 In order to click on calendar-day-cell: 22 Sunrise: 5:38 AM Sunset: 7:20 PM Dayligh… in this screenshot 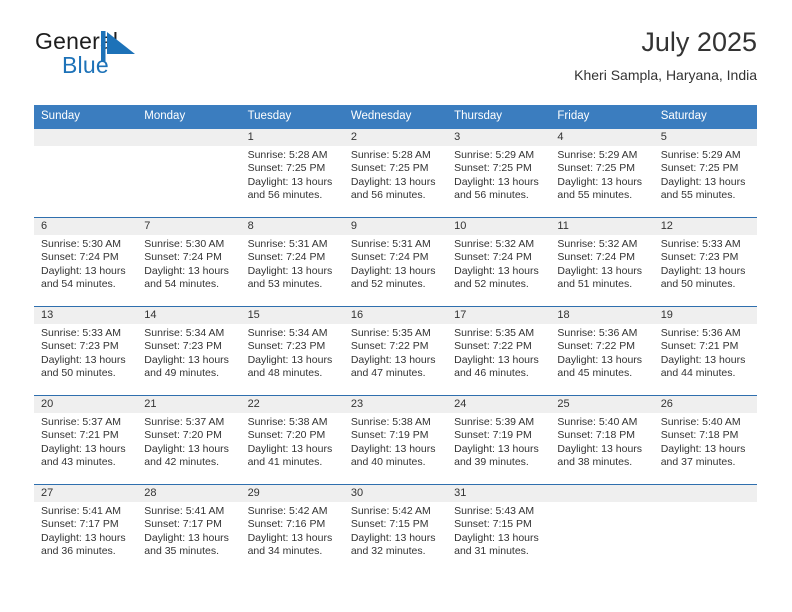, I will do `click(292, 439)`.